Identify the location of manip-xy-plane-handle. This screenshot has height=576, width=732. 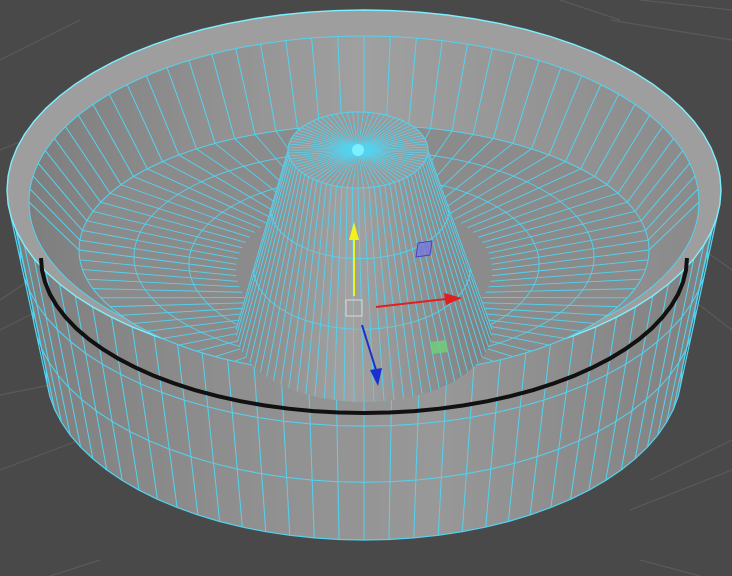
(424, 249).